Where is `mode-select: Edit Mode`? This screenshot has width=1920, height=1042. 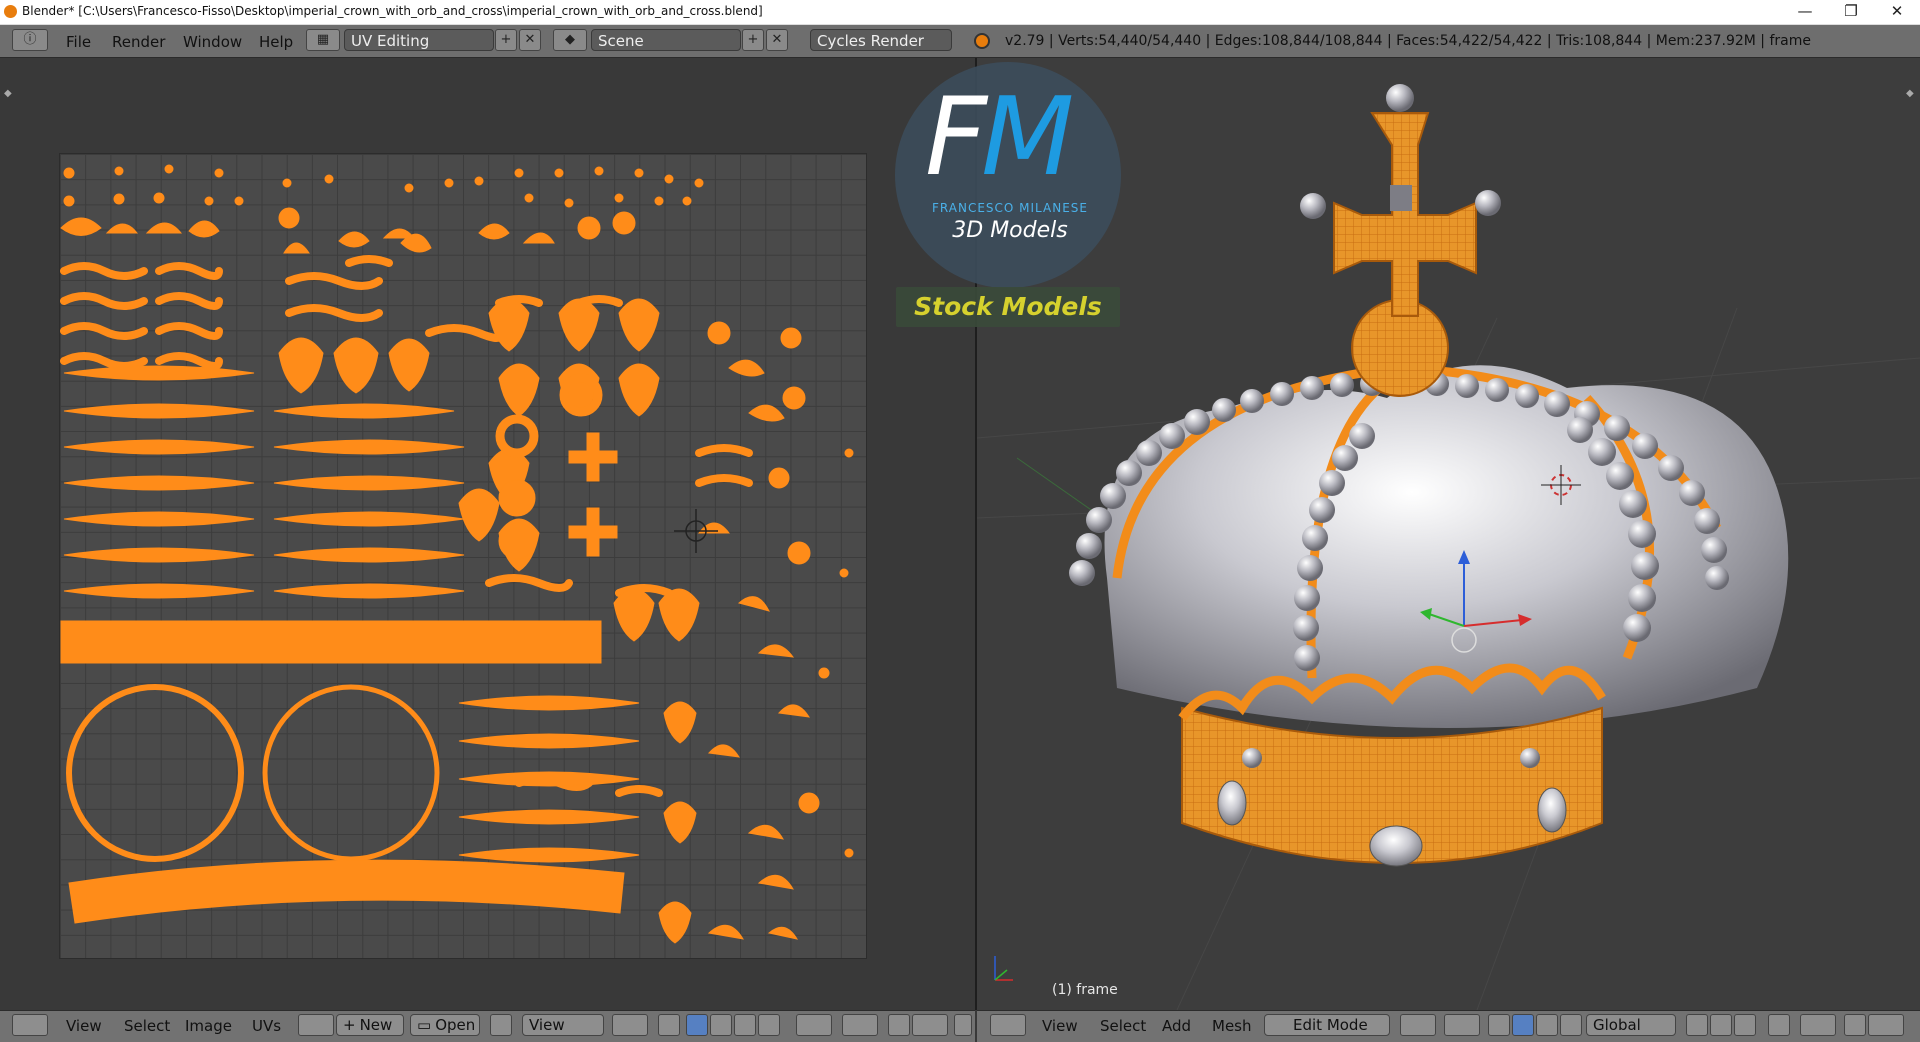 mode-select: Edit Mode is located at coordinates (1327, 1025).